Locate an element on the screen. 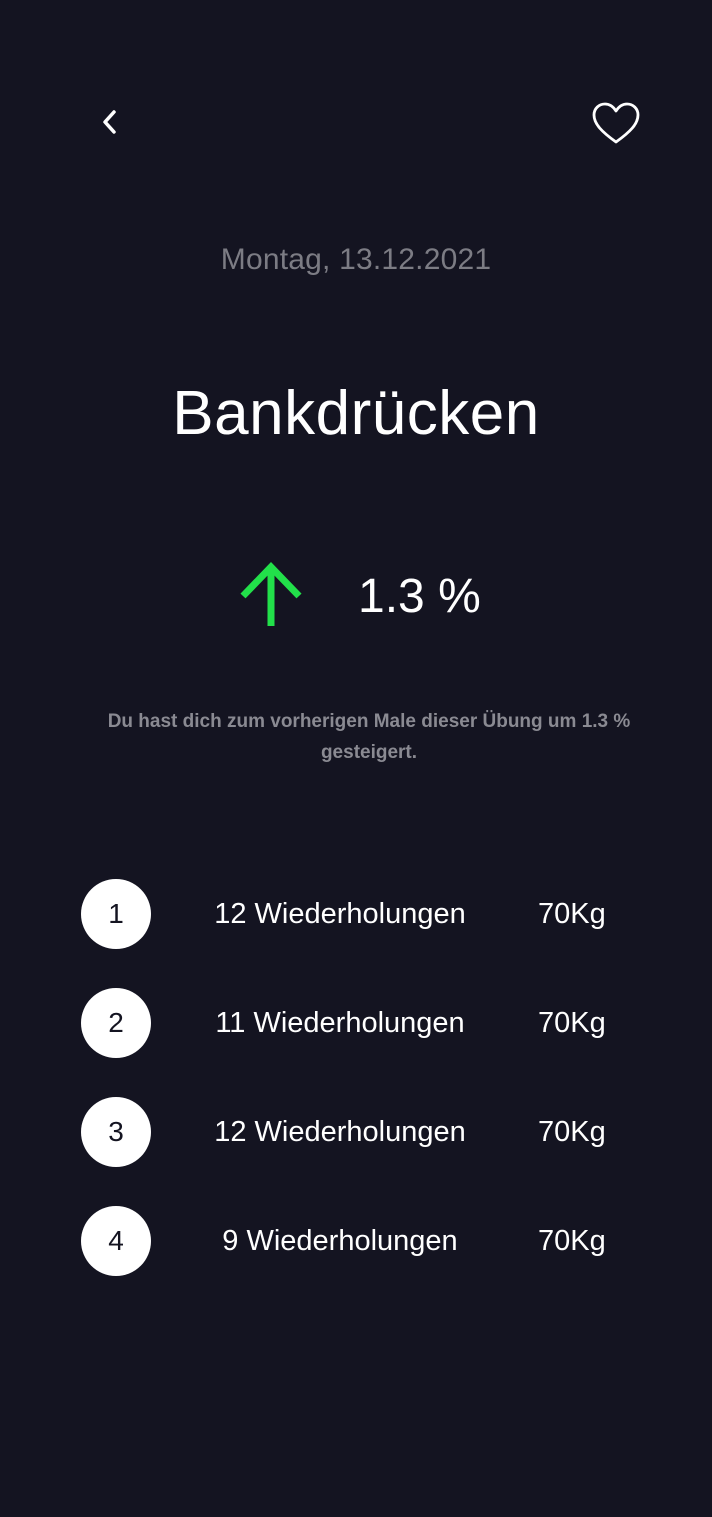  set-row: 4 9 Wiederholungen 70Kg is located at coordinates (356, 1241).